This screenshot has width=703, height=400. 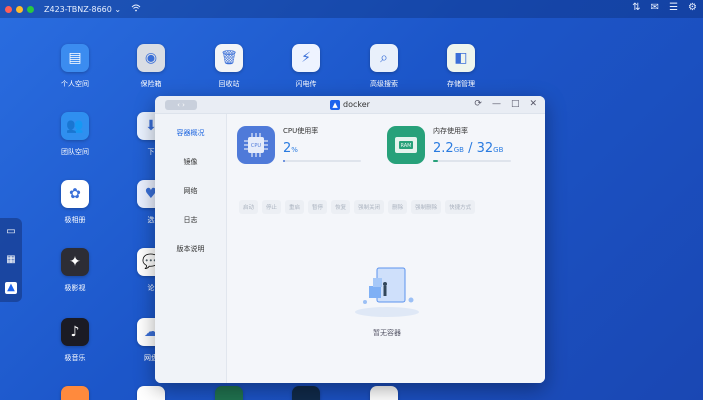 What do you see at coordinates (515, 104) in the screenshot?
I see `maximize-icon: □` at bounding box center [515, 104].